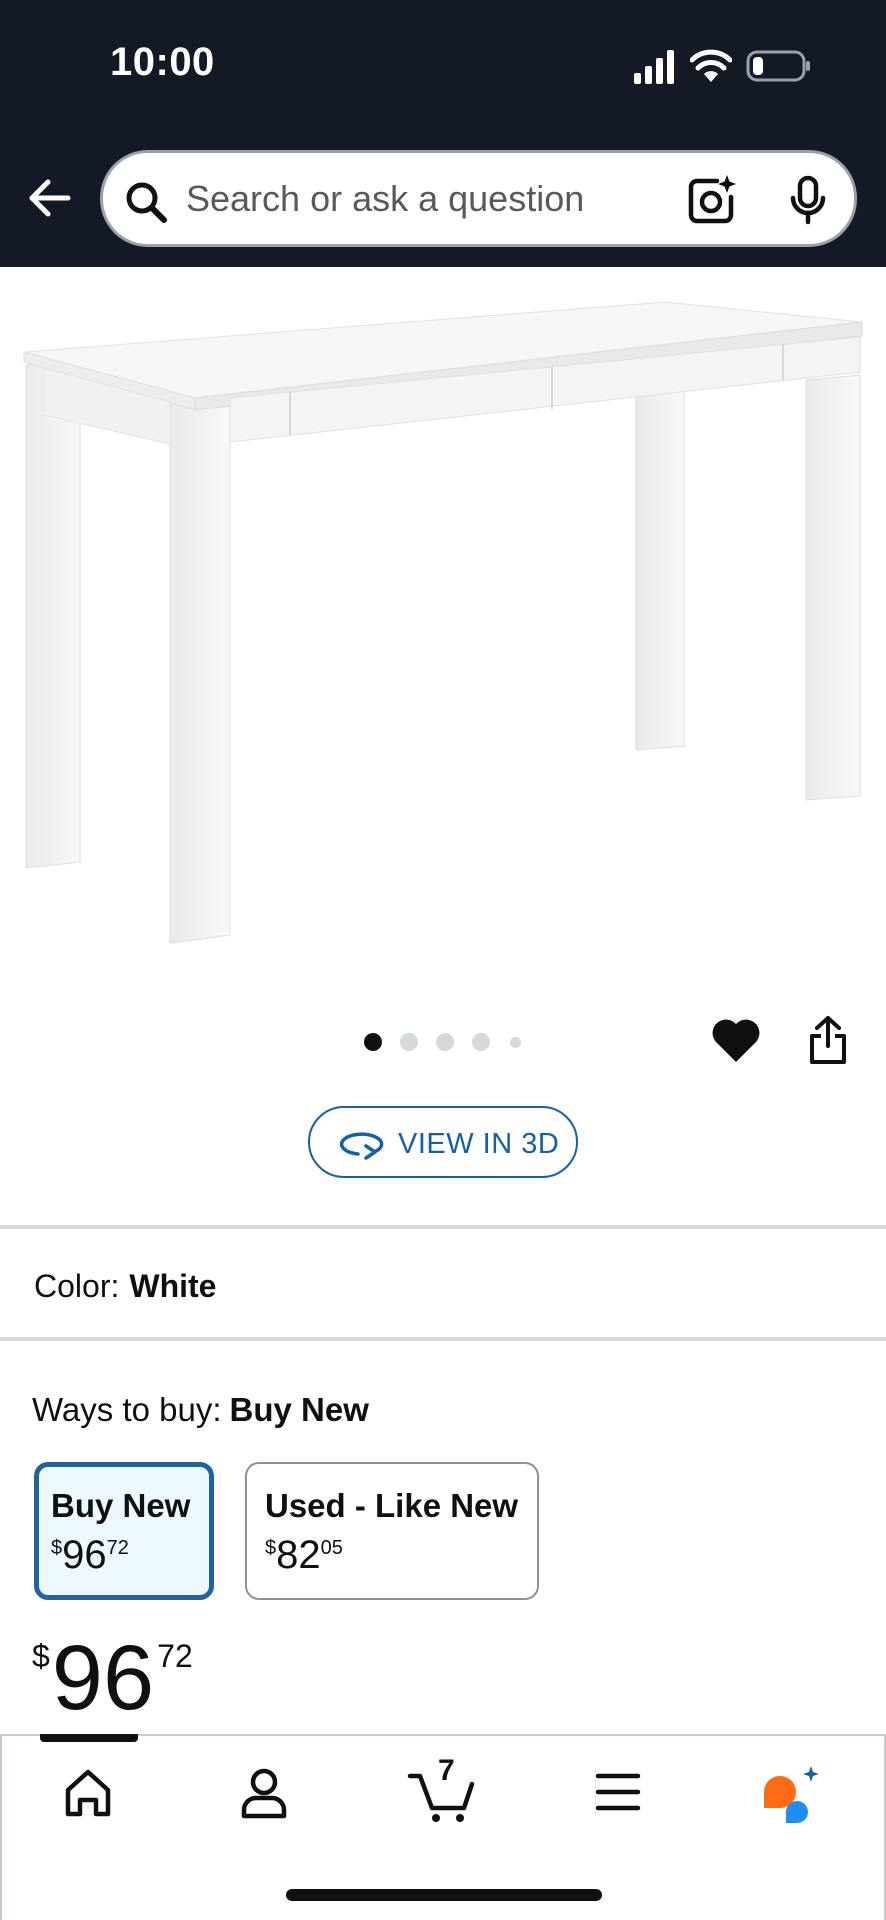 The width and height of the screenshot is (886, 1920). What do you see at coordinates (808, 200) in the screenshot?
I see `microphone-icon` at bounding box center [808, 200].